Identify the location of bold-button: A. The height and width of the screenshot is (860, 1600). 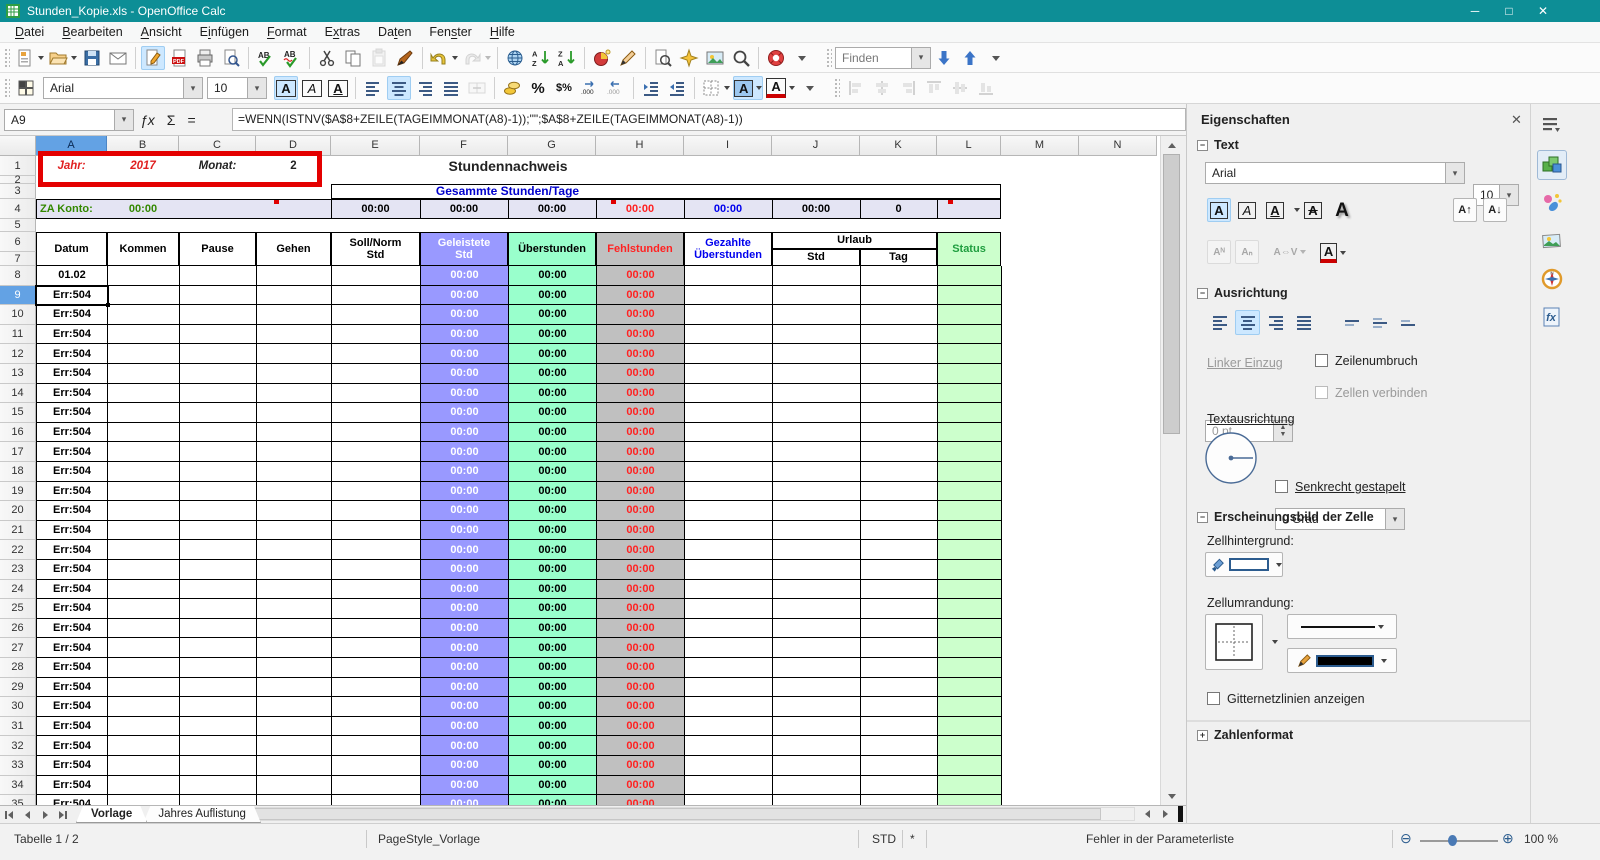
(286, 88).